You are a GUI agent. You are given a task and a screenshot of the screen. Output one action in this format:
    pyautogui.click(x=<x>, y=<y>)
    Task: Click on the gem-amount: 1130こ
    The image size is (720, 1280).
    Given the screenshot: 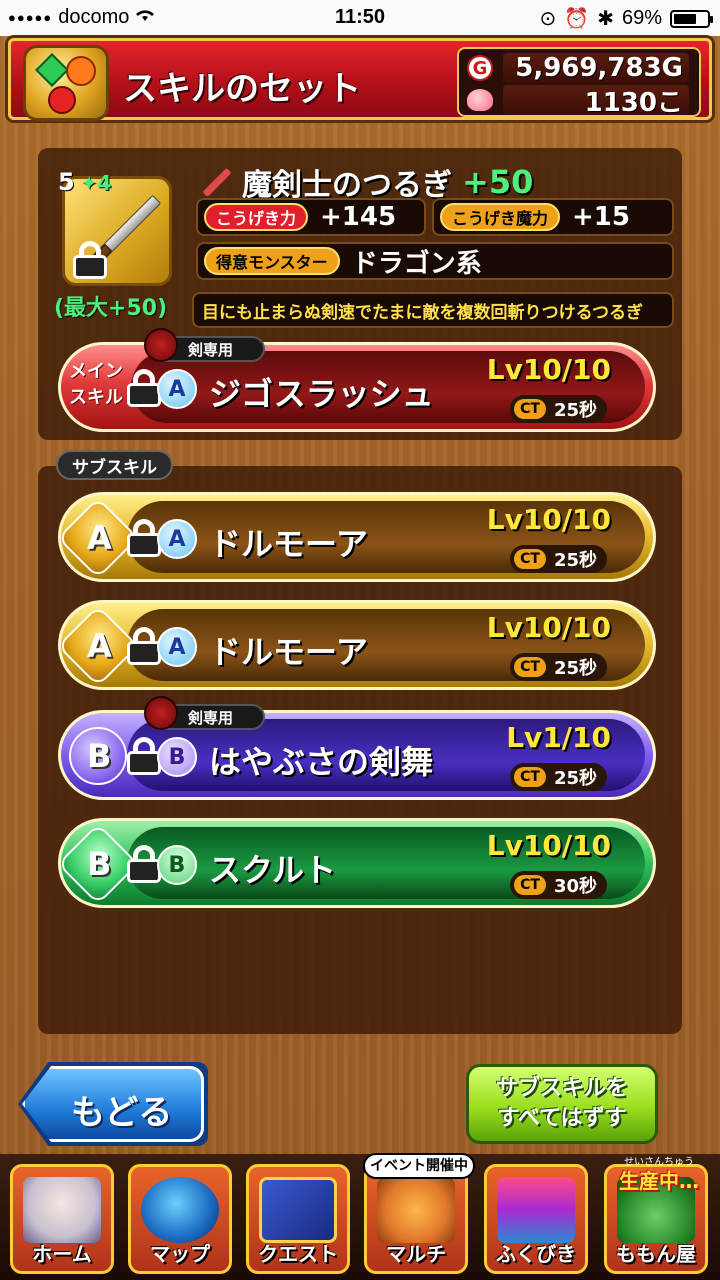 What is the action you would take?
    pyautogui.click(x=633, y=102)
    